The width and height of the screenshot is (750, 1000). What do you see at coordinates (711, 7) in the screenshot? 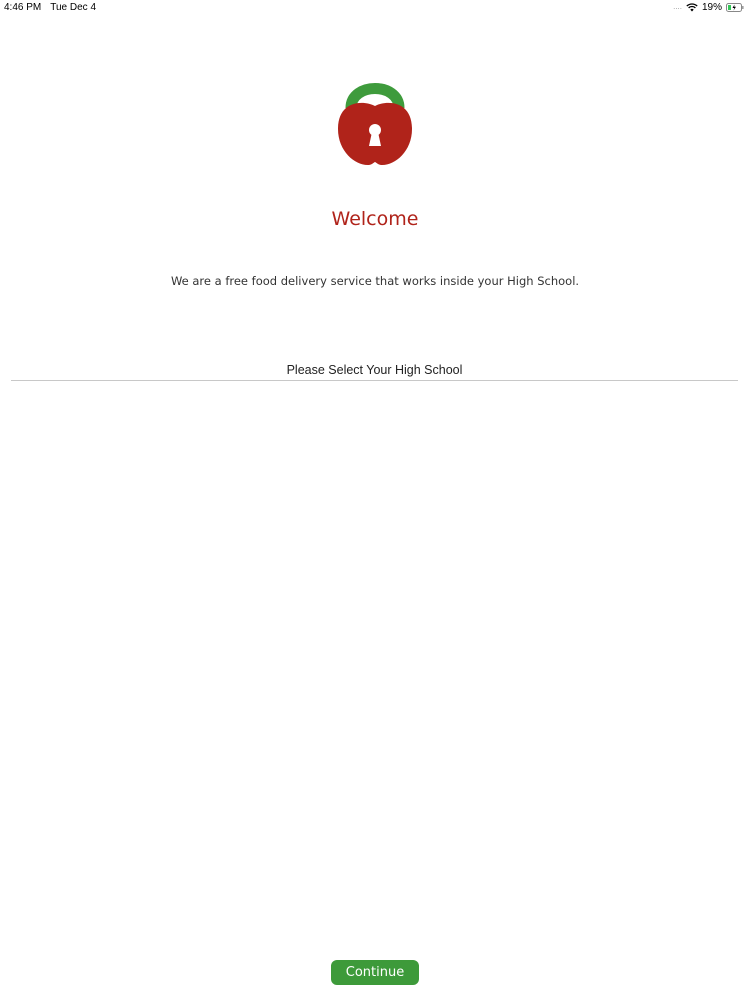
I see `battery-percent: 19%` at bounding box center [711, 7].